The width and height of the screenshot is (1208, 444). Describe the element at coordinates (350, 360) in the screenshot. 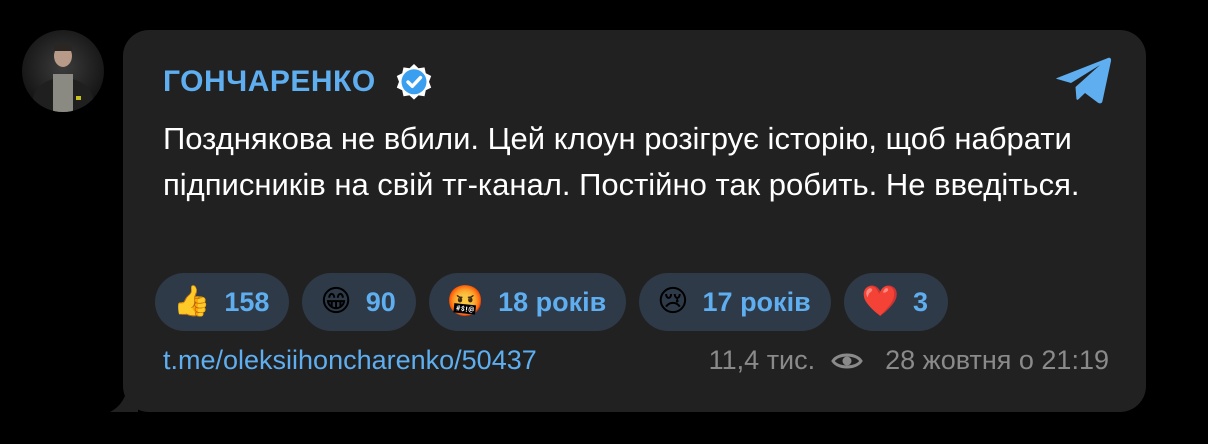

I see `post-link: t.me/oleksiihoncharenko/50437` at that location.